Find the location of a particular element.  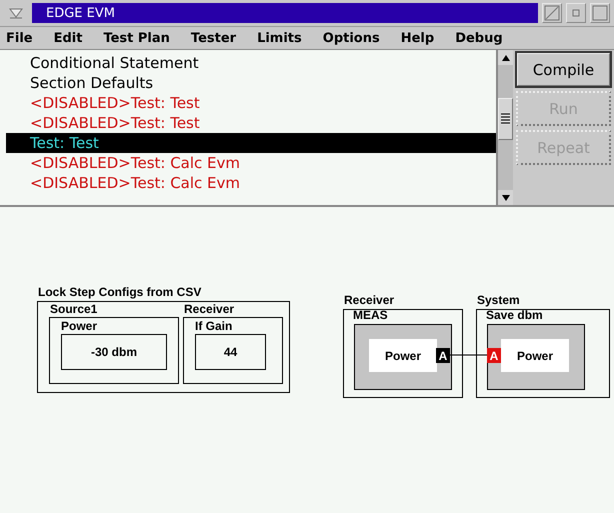

node-name: MEAS is located at coordinates (370, 315).